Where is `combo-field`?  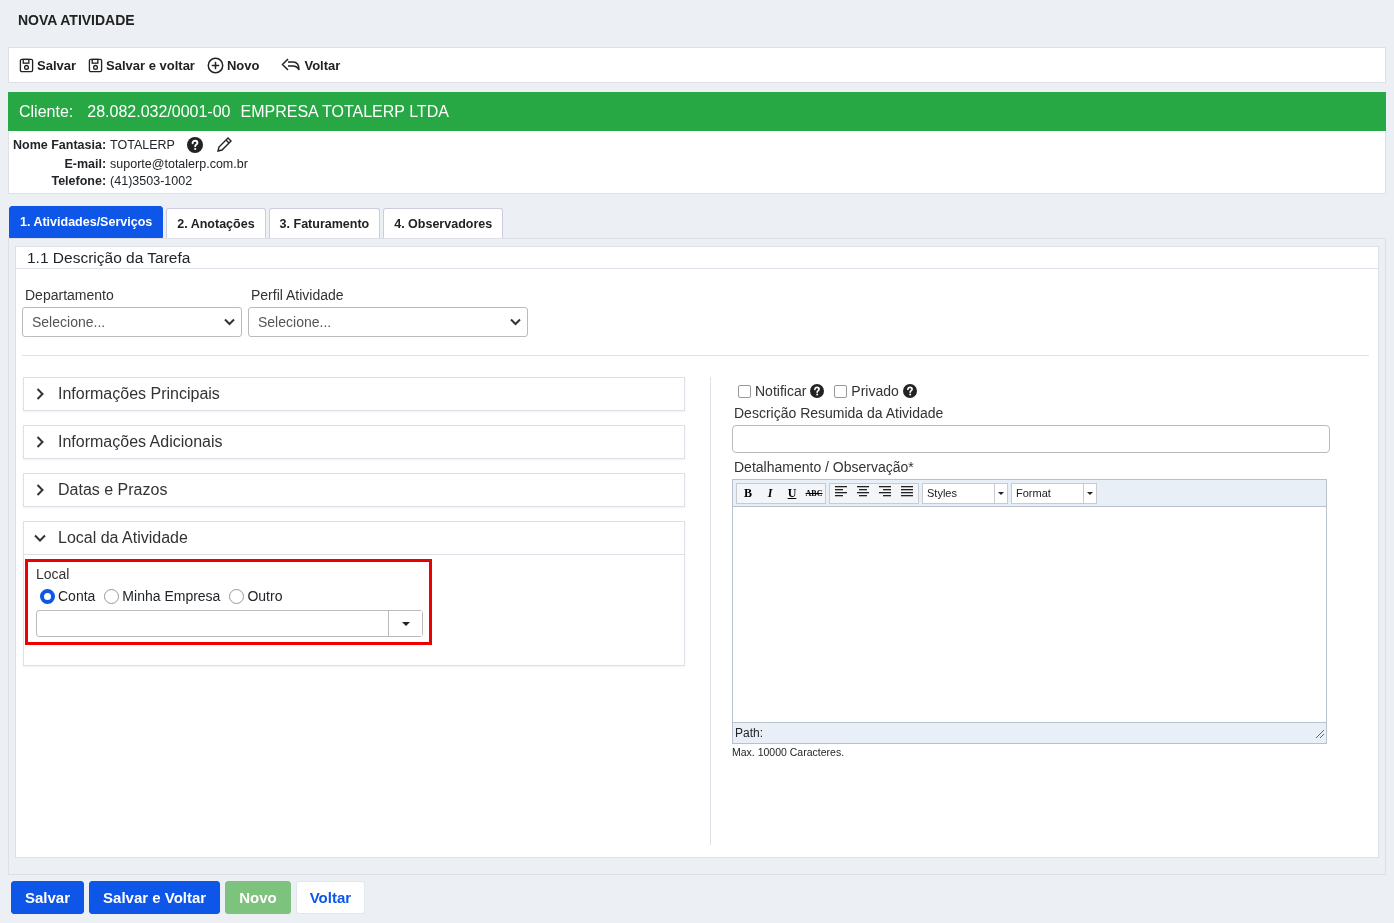 combo-field is located at coordinates (229, 623).